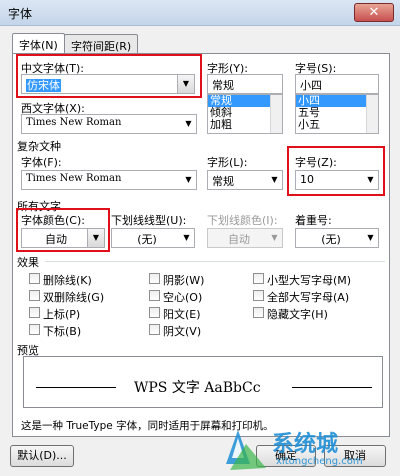 This screenshot has height=476, width=400. I want to click on style-scrollbar, so click(276, 114).